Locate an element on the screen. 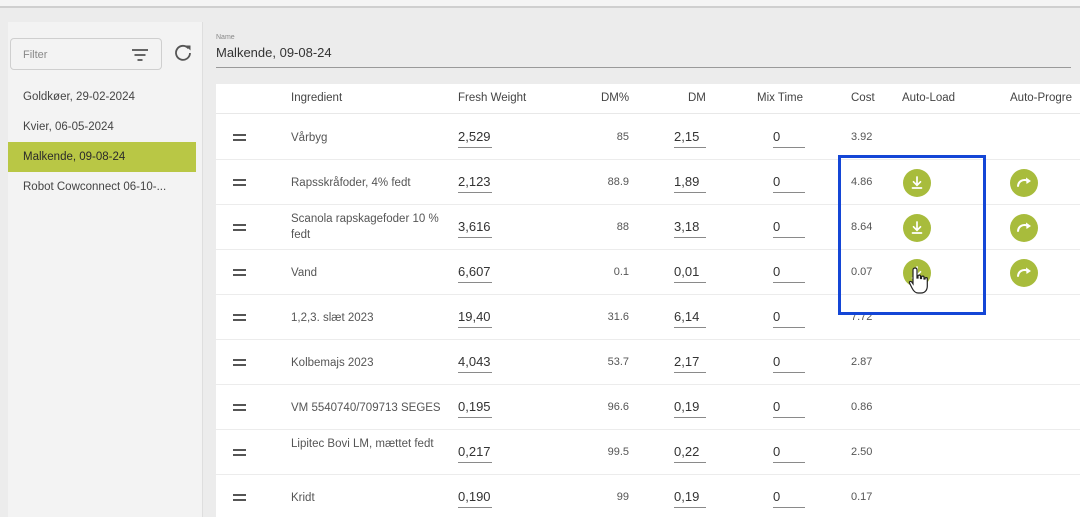  filter-input: Filter is located at coordinates (86, 54).